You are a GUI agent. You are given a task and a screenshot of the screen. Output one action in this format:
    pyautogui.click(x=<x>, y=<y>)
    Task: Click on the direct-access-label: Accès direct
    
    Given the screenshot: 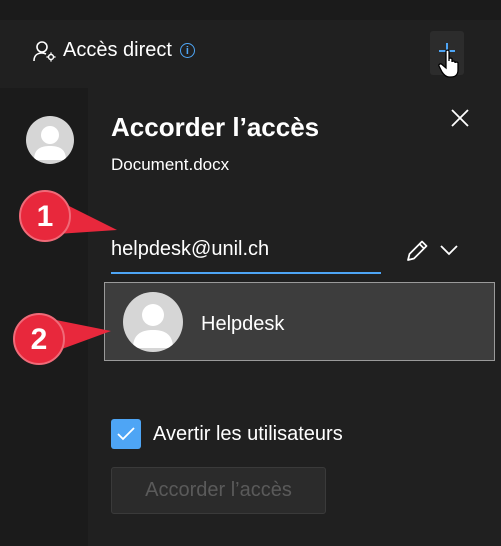 What is the action you would take?
    pyautogui.click(x=117, y=50)
    